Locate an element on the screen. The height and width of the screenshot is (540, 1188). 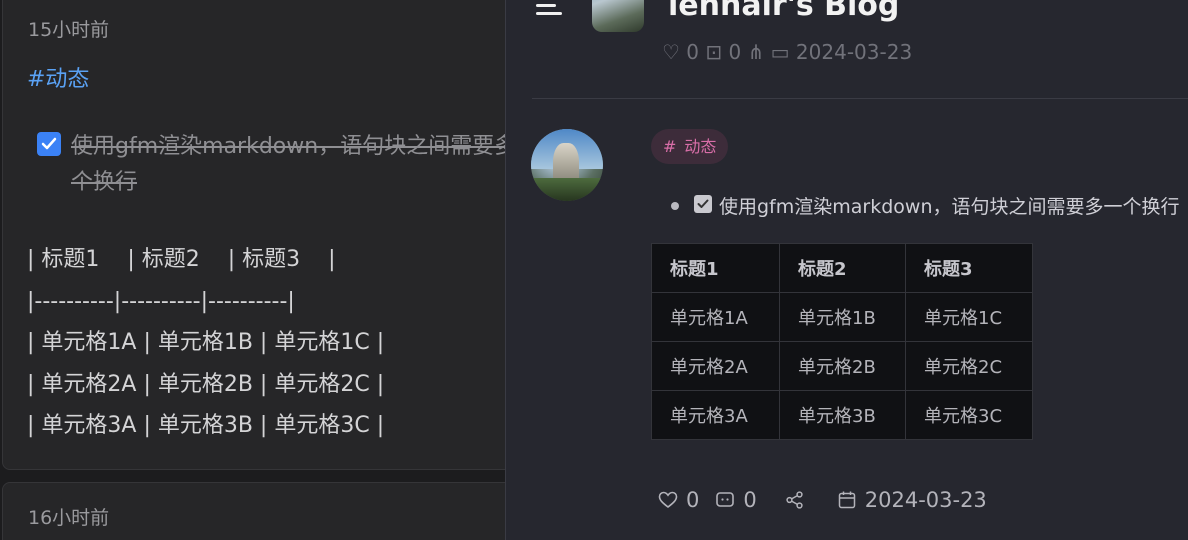
comment-button: 0 is located at coordinates (736, 500).